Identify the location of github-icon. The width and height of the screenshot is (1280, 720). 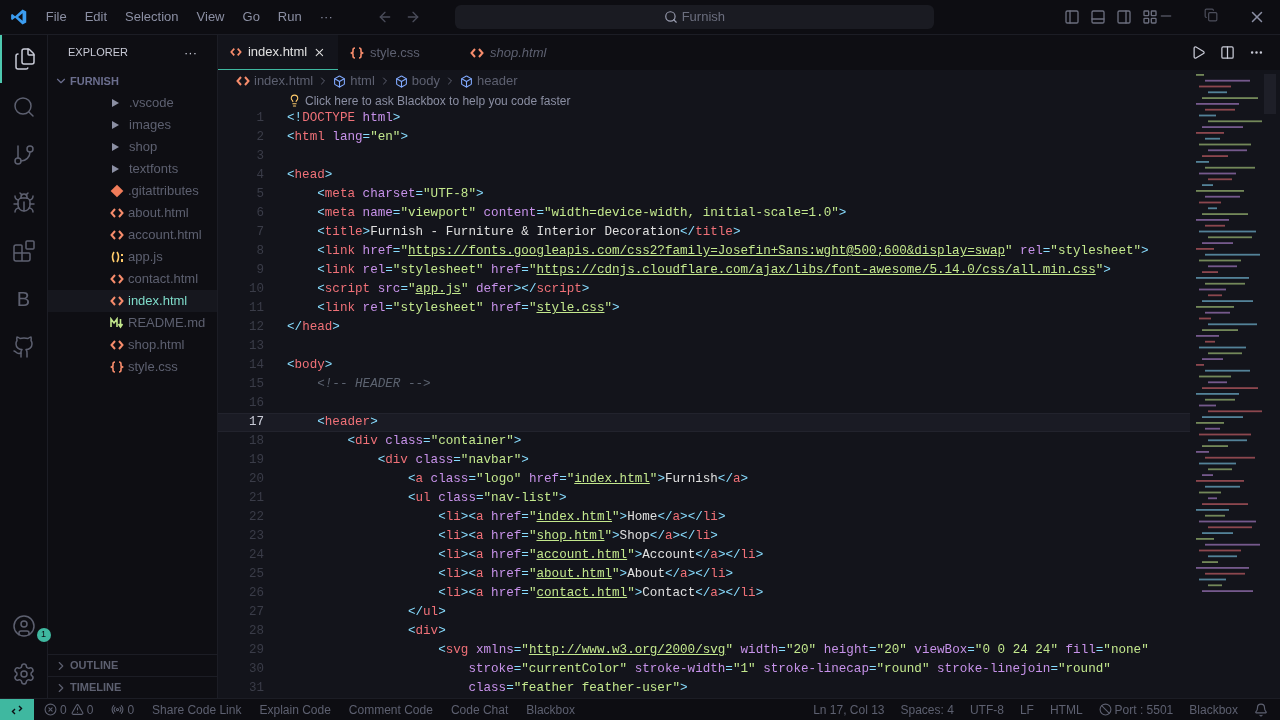
(23, 347).